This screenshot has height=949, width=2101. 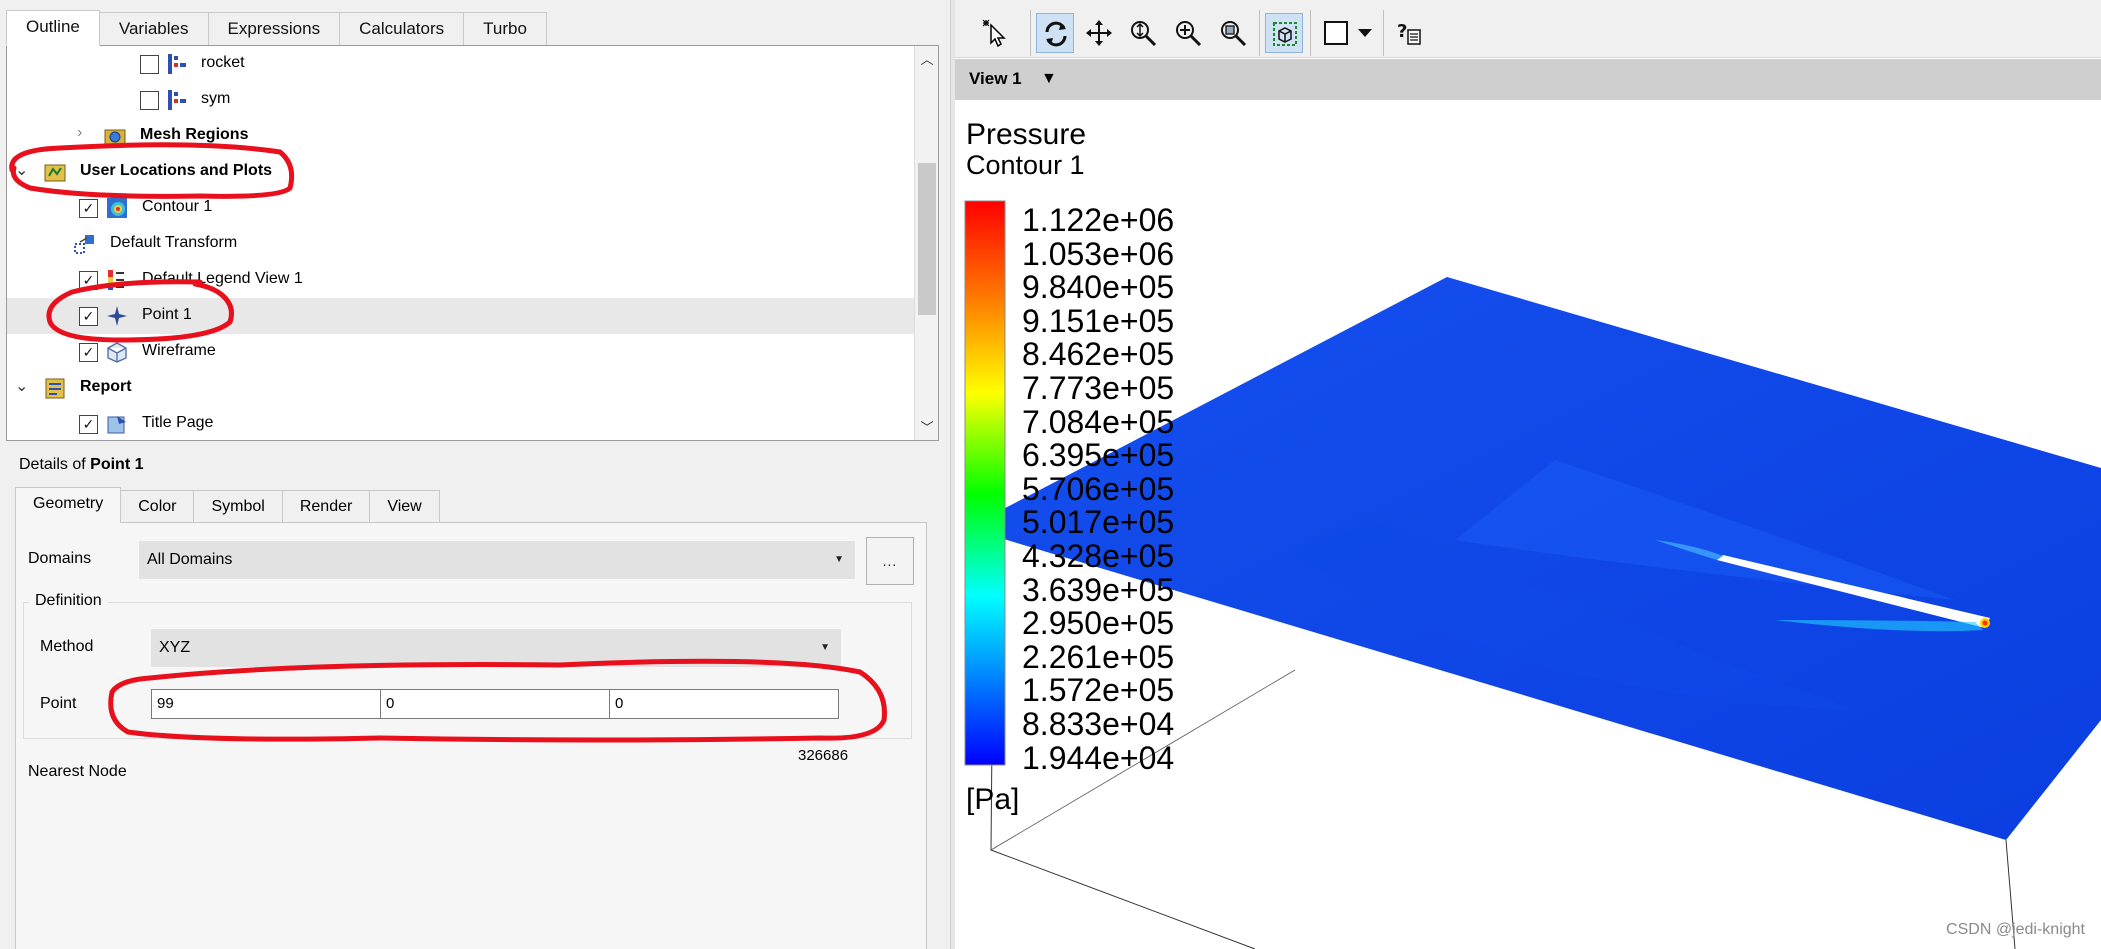 I want to click on view-selector-label: View 1, so click(x=995, y=79).